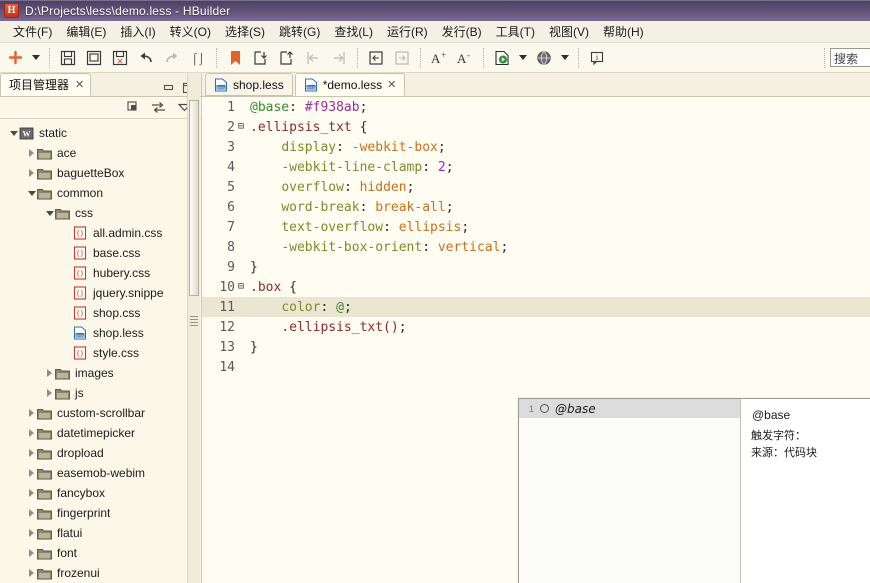 The width and height of the screenshot is (870, 583). I want to click on code-line: 12 .ellipsis_txt();, so click(536, 327).